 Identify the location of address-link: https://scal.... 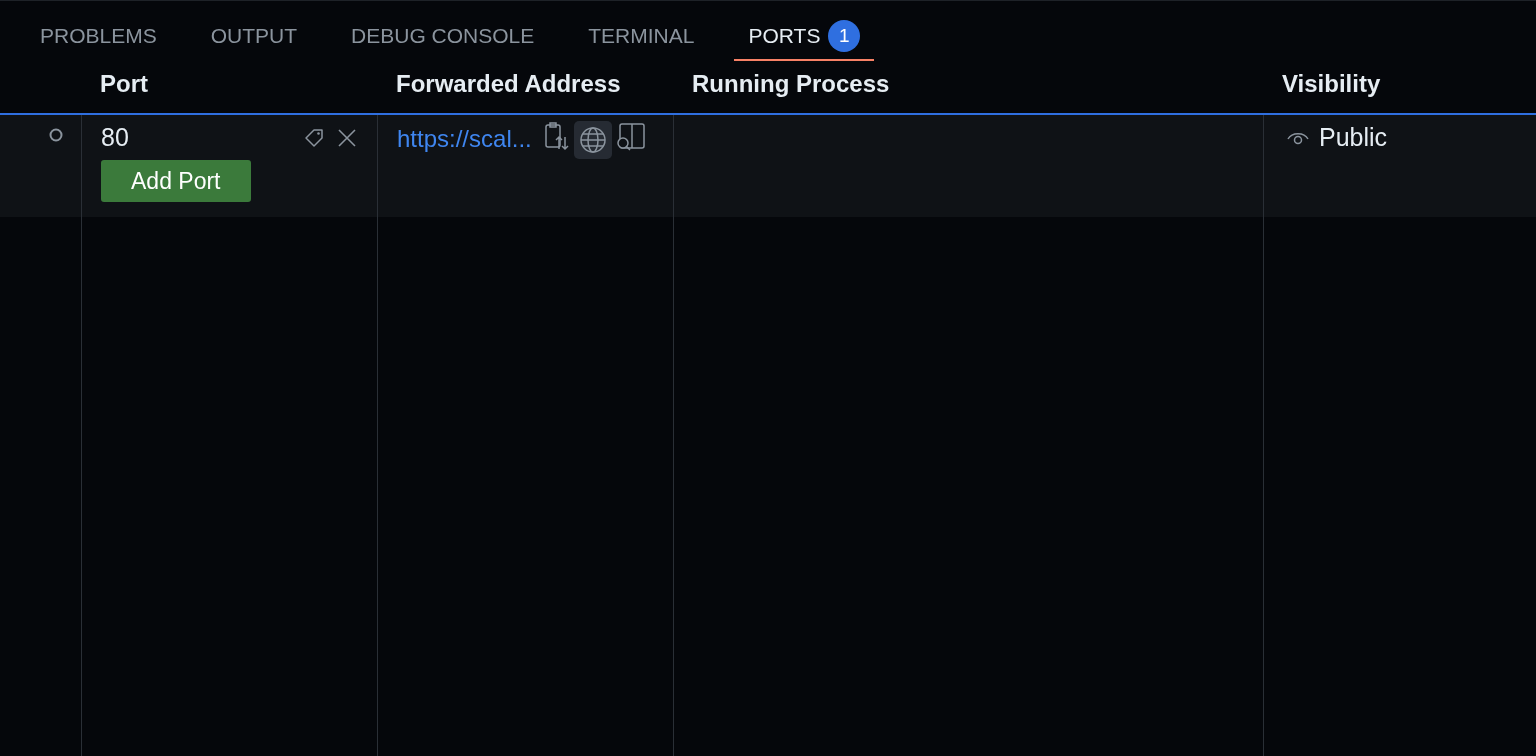
(464, 137).